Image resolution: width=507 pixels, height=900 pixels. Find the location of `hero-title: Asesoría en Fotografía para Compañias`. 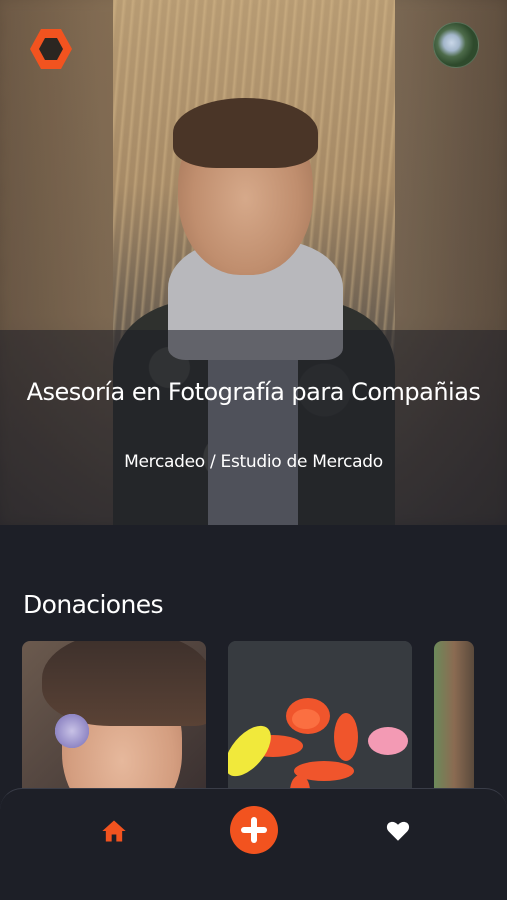

hero-title: Asesoría en Fotografía para Compañias is located at coordinates (253, 392).